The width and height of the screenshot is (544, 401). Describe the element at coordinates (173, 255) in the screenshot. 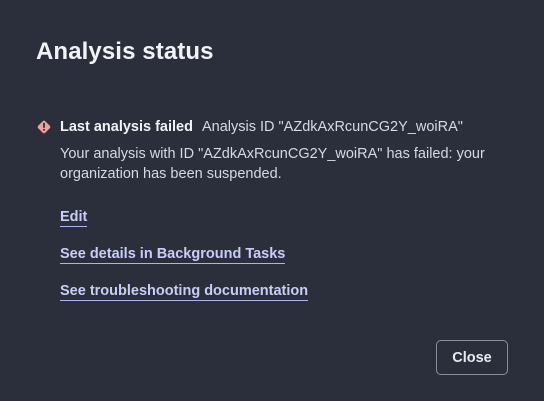

I see `background-tasks-link: See details in Background Tasks` at that location.